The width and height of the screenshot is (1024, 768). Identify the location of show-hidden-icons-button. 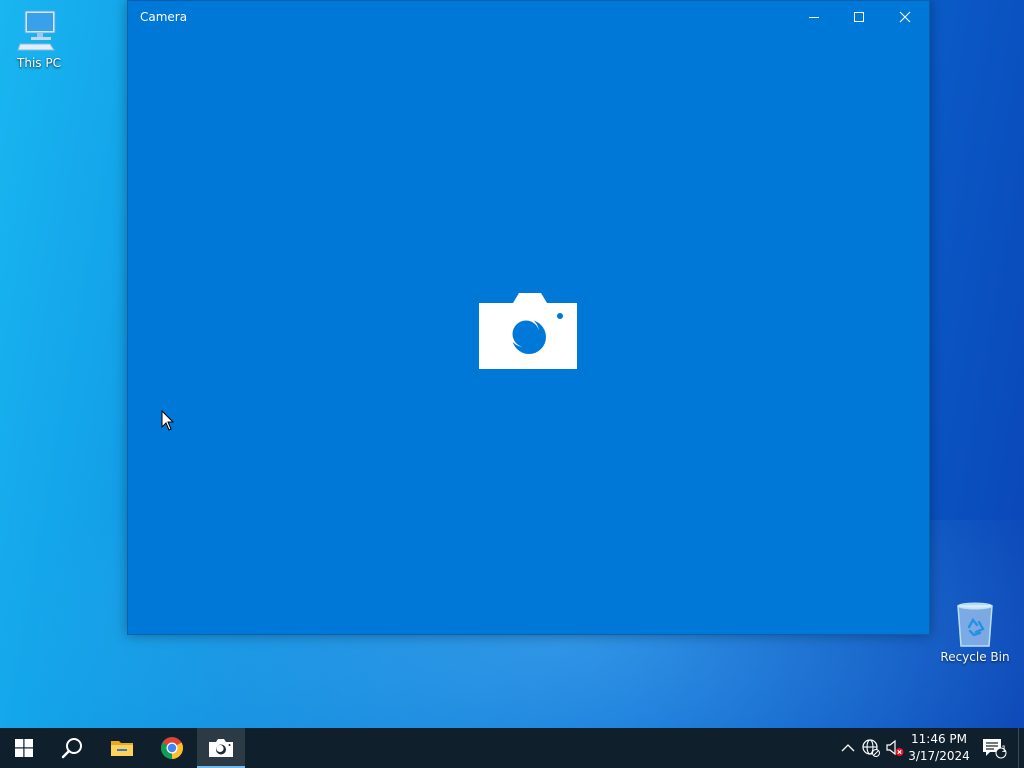
(848, 748).